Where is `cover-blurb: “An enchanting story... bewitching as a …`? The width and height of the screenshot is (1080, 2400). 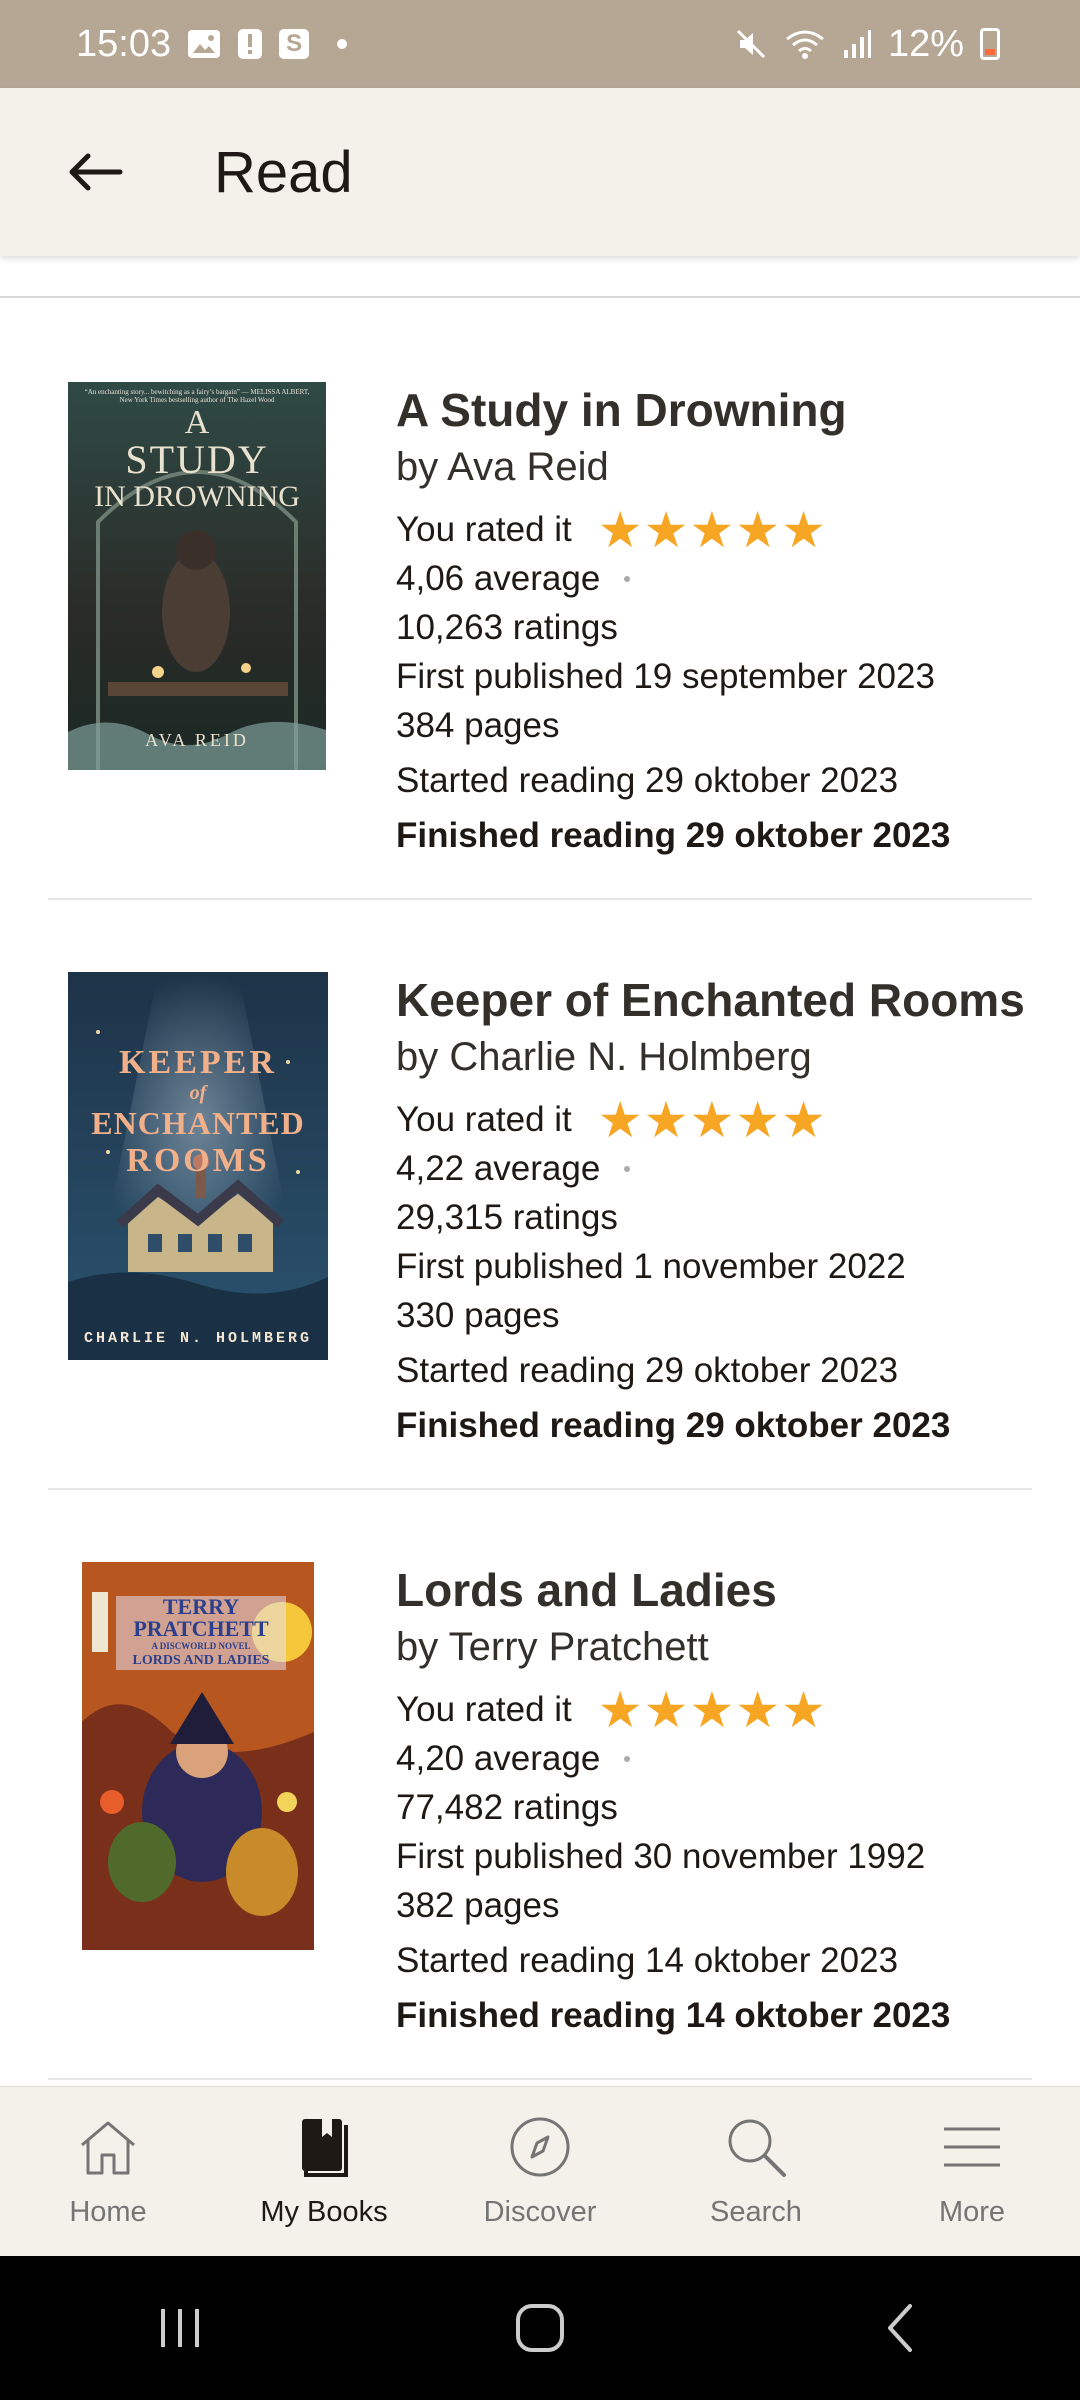
cover-blurb: “An enchanting story... bewitching as a … is located at coordinates (197, 396).